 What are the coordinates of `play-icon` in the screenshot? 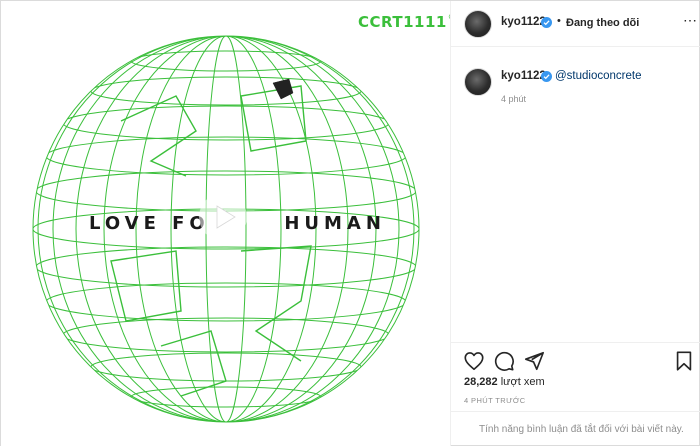 It's located at (223, 217).